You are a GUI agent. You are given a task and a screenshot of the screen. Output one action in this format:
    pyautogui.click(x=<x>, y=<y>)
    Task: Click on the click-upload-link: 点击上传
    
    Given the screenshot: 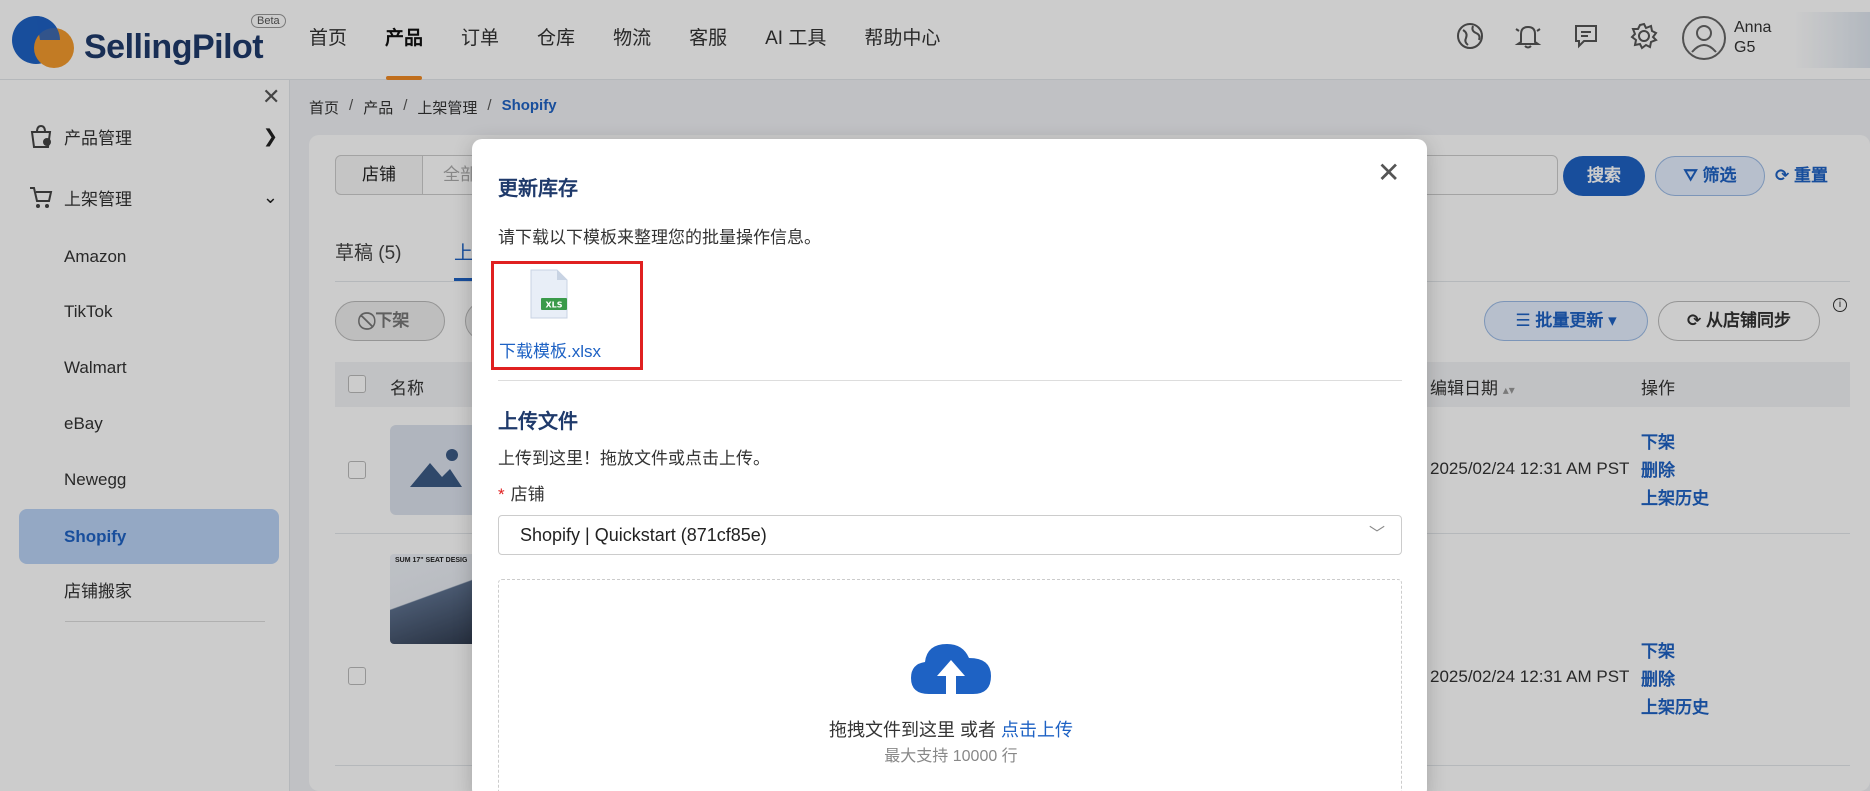 What is the action you would take?
    pyautogui.click(x=1037, y=730)
    